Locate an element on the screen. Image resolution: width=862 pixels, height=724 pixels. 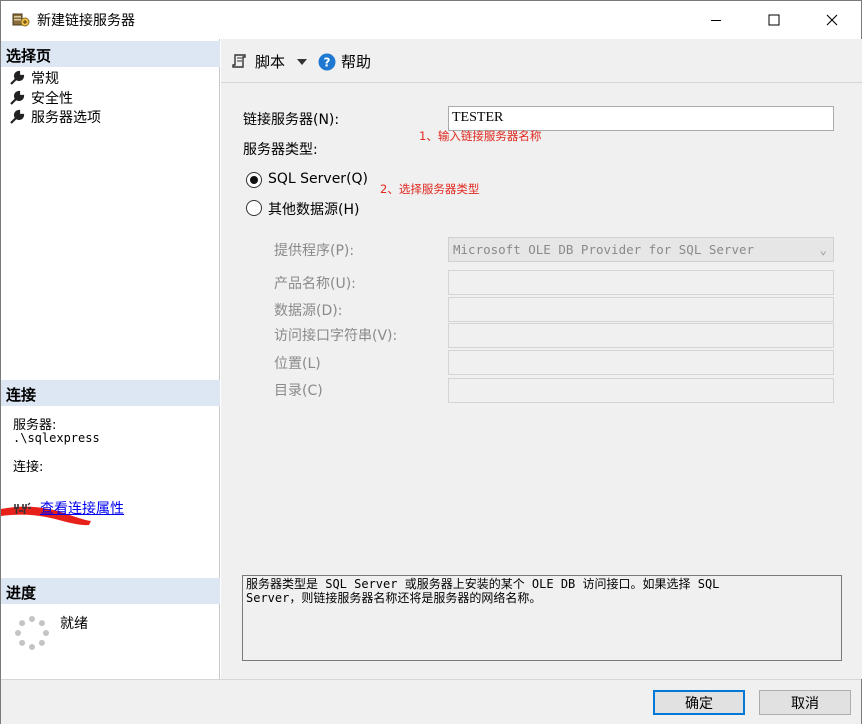
help-icon: ? is located at coordinates (327, 61).